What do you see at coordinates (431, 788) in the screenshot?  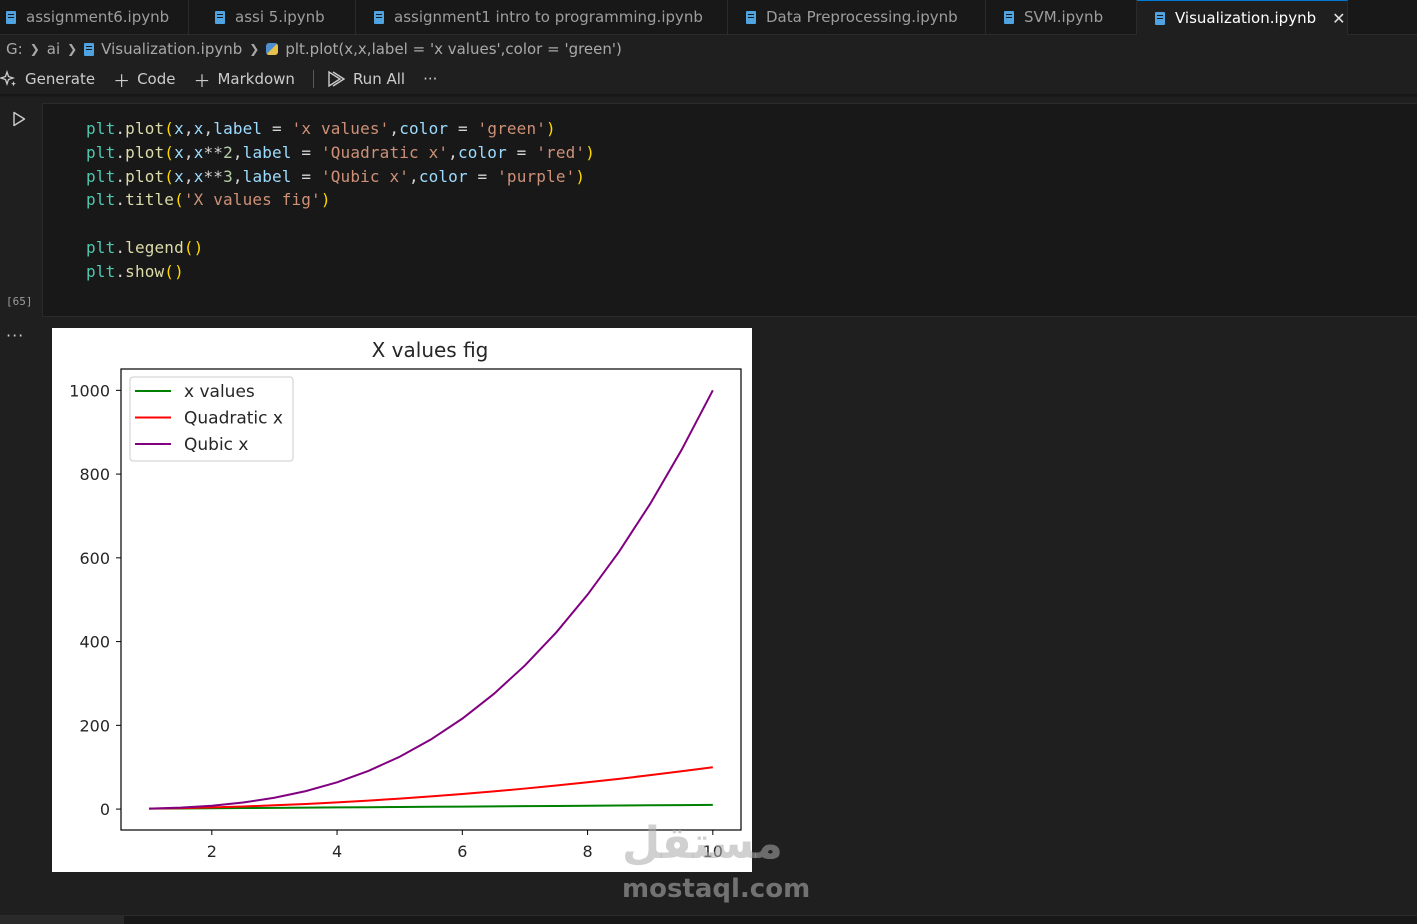 I see `series-line-quadratic-x` at bounding box center [431, 788].